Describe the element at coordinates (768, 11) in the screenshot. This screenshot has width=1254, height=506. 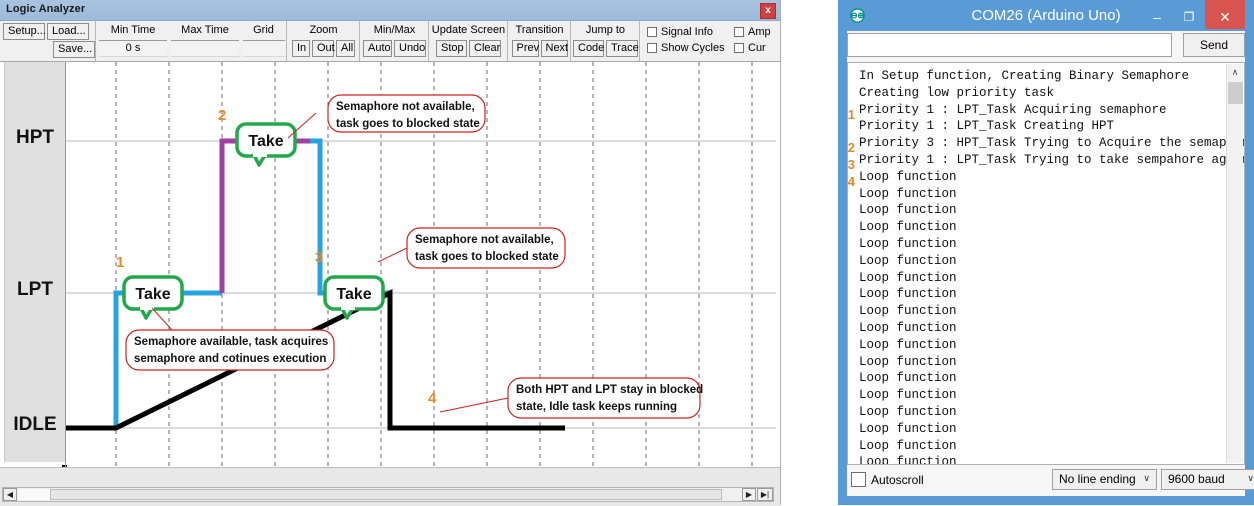
I see `close-icon: x` at that location.